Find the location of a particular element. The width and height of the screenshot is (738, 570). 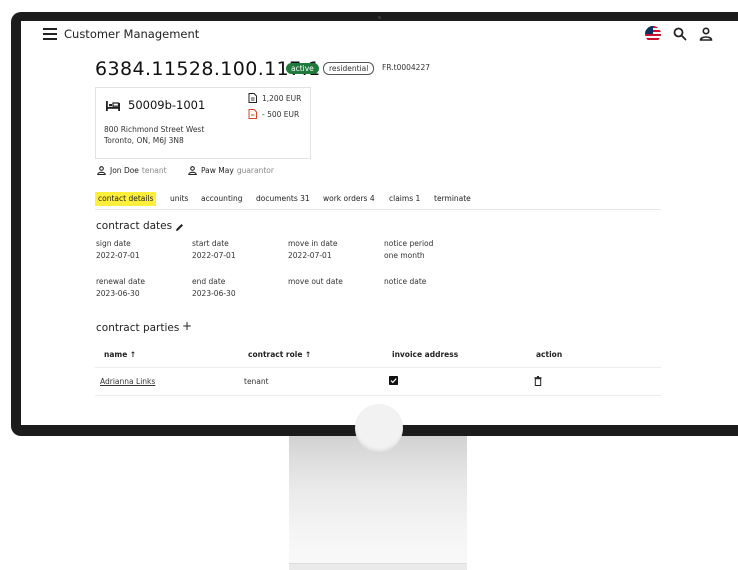

invoice-doc-icon is located at coordinates (252, 98).